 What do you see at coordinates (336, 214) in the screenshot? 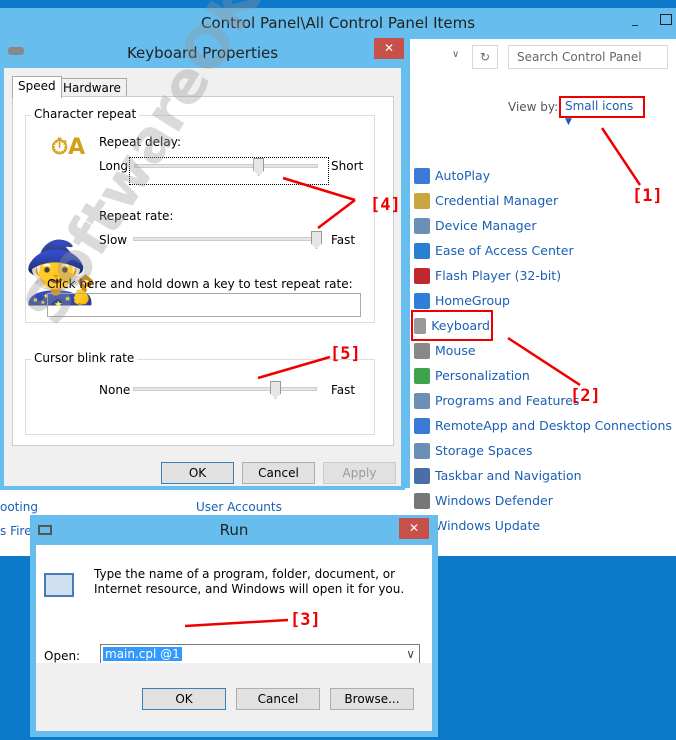
I see `arrow-4b` at bounding box center [336, 214].